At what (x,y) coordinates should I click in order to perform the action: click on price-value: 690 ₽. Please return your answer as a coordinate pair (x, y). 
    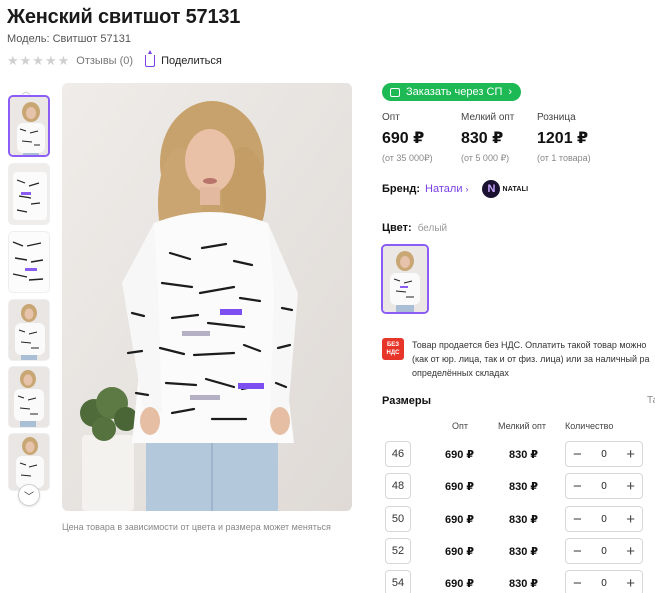
    Looking at the image, I should click on (403, 138).